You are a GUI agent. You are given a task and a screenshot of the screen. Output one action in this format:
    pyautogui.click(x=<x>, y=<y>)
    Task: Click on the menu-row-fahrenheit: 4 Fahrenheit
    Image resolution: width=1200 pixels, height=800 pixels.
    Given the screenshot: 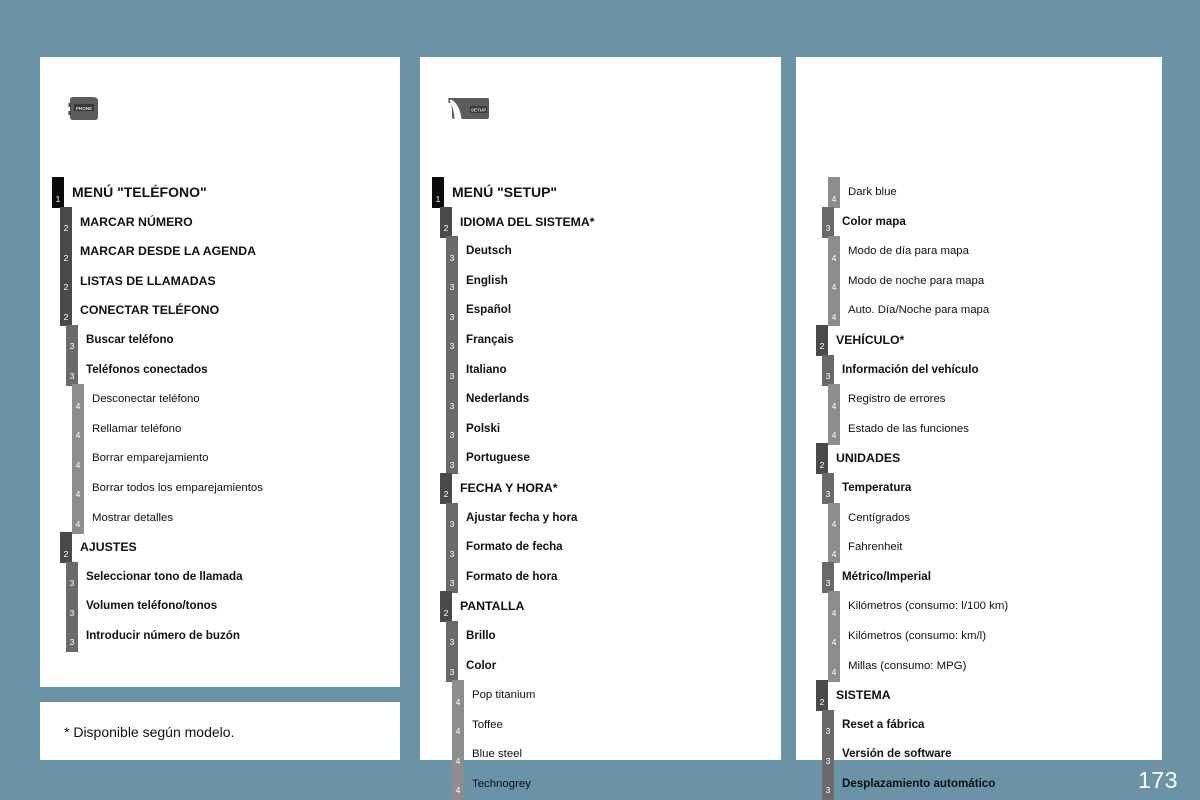 What is the action you would take?
    pyautogui.click(x=979, y=550)
    